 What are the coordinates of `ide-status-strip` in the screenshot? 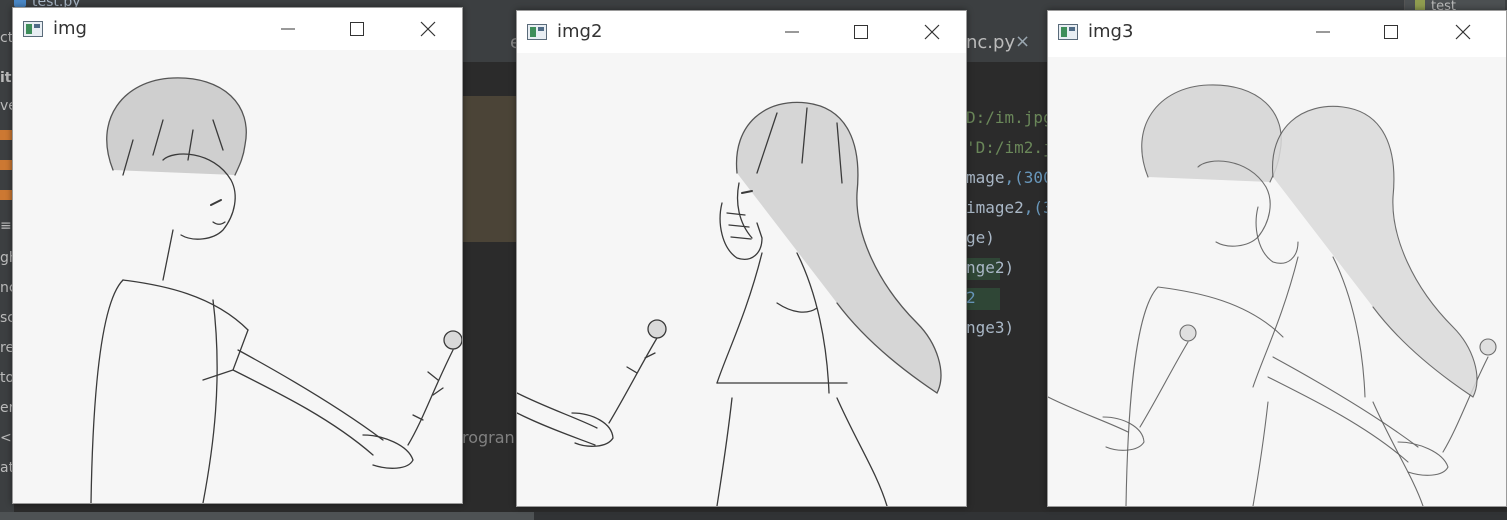 It's located at (1020, 516).